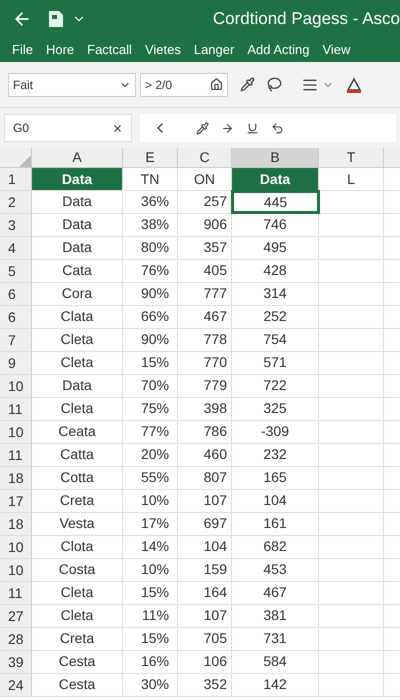 The image size is (400, 700). Describe the element at coordinates (150, 248) in the screenshot. I see `table-cell: 80%` at that location.